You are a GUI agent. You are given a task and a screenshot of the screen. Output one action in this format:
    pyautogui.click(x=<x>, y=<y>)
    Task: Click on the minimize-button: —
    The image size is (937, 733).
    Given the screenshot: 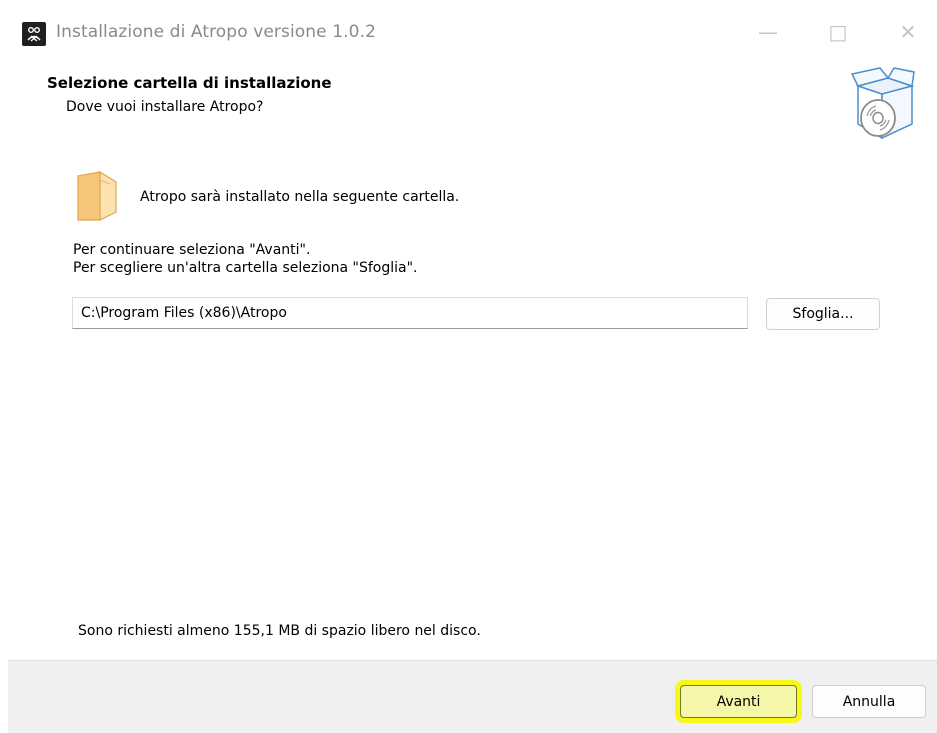 What is the action you would take?
    pyautogui.click(x=768, y=32)
    